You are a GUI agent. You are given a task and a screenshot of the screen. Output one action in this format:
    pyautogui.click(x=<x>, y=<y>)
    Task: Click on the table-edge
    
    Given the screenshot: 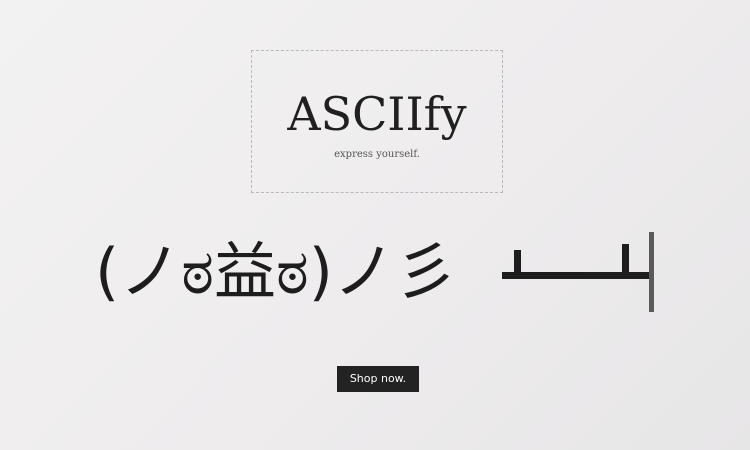 What is the action you would take?
    pyautogui.click(x=651, y=272)
    